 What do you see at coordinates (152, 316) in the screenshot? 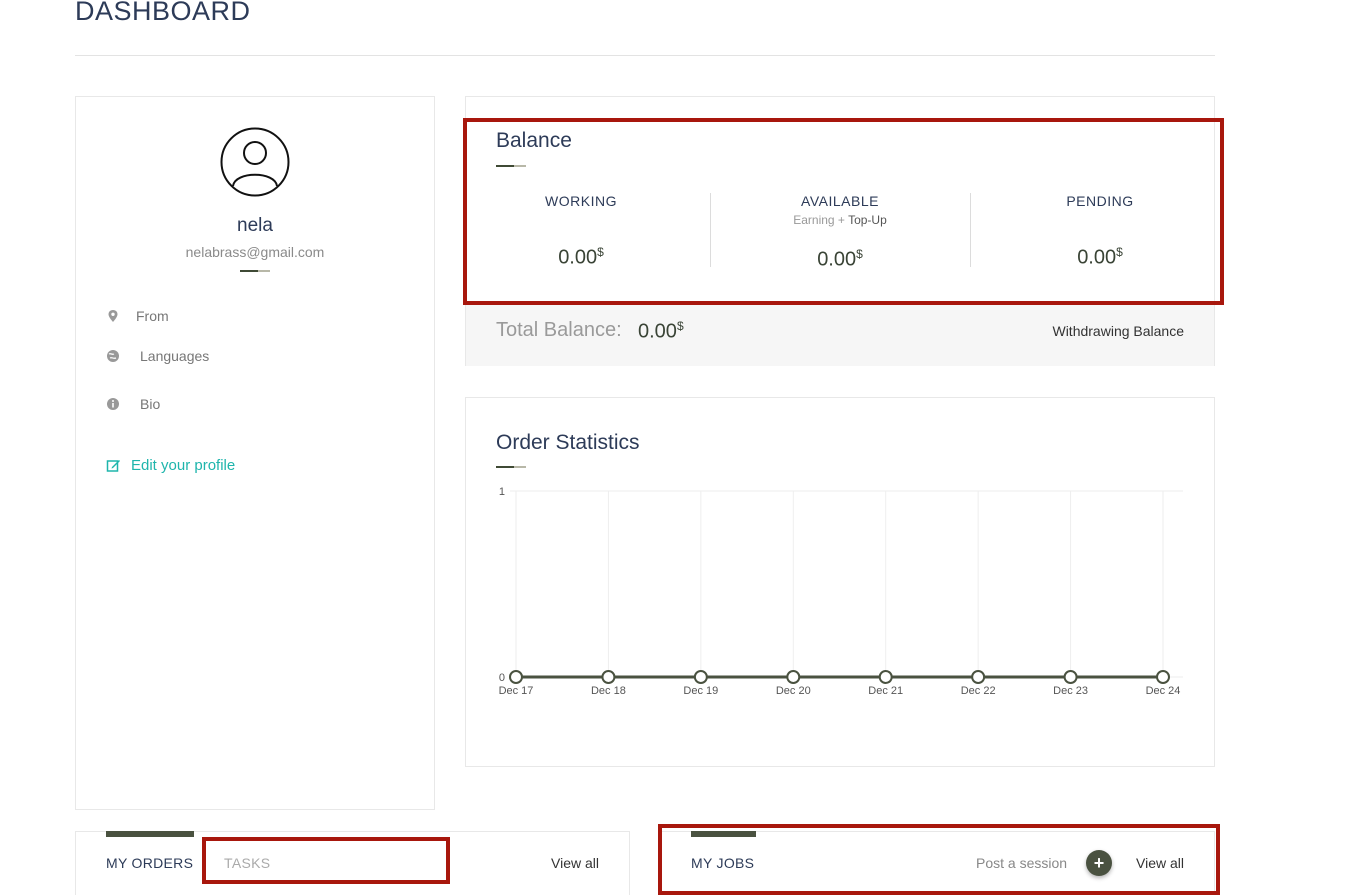
I see `profile-field-label: From` at bounding box center [152, 316].